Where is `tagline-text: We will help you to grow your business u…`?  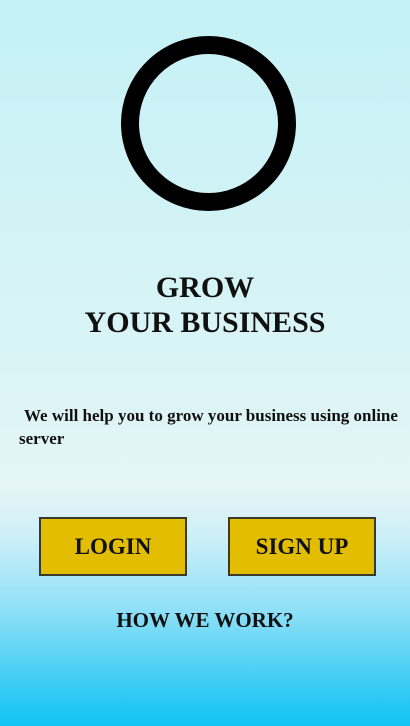 tagline-text: We will help you to grow your business u… is located at coordinates (208, 427).